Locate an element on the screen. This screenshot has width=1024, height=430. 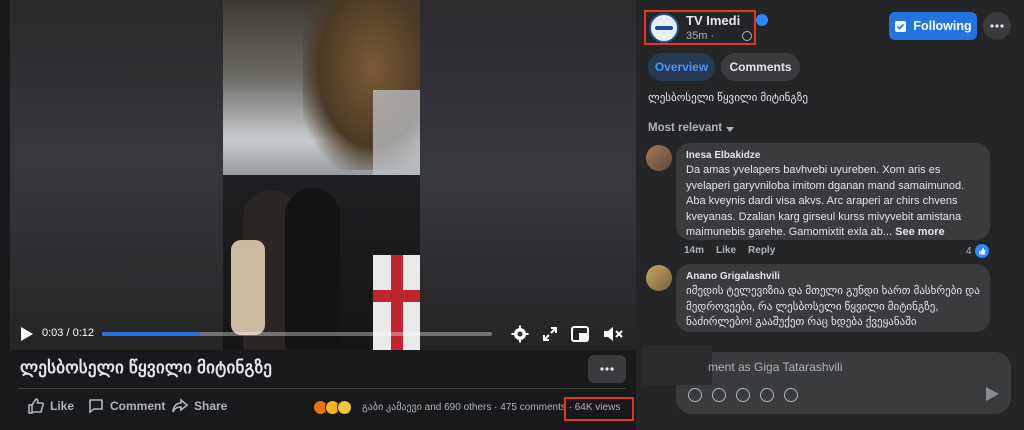
comment-time: 14m is located at coordinates (694, 250).